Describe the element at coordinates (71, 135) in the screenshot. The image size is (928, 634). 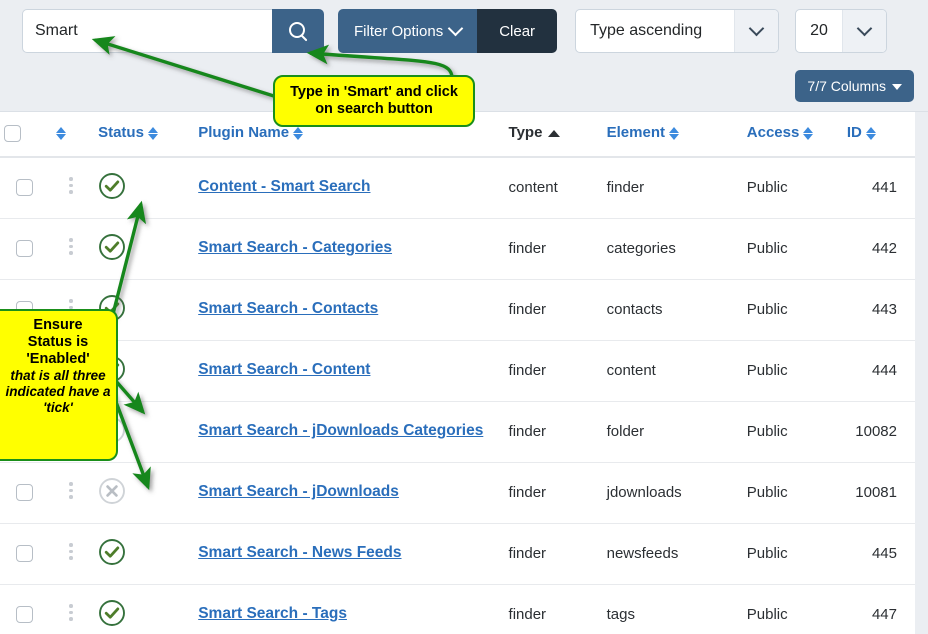
I see `header-ordering` at that location.